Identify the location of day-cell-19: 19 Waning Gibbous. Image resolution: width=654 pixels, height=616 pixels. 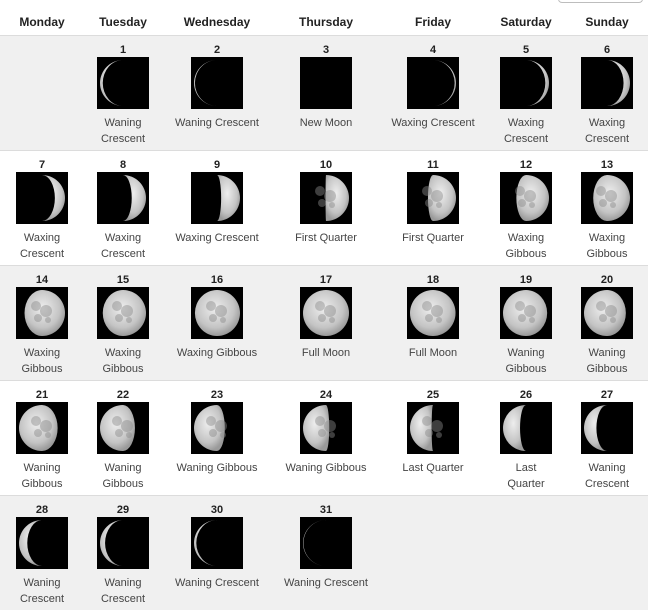
(526, 323).